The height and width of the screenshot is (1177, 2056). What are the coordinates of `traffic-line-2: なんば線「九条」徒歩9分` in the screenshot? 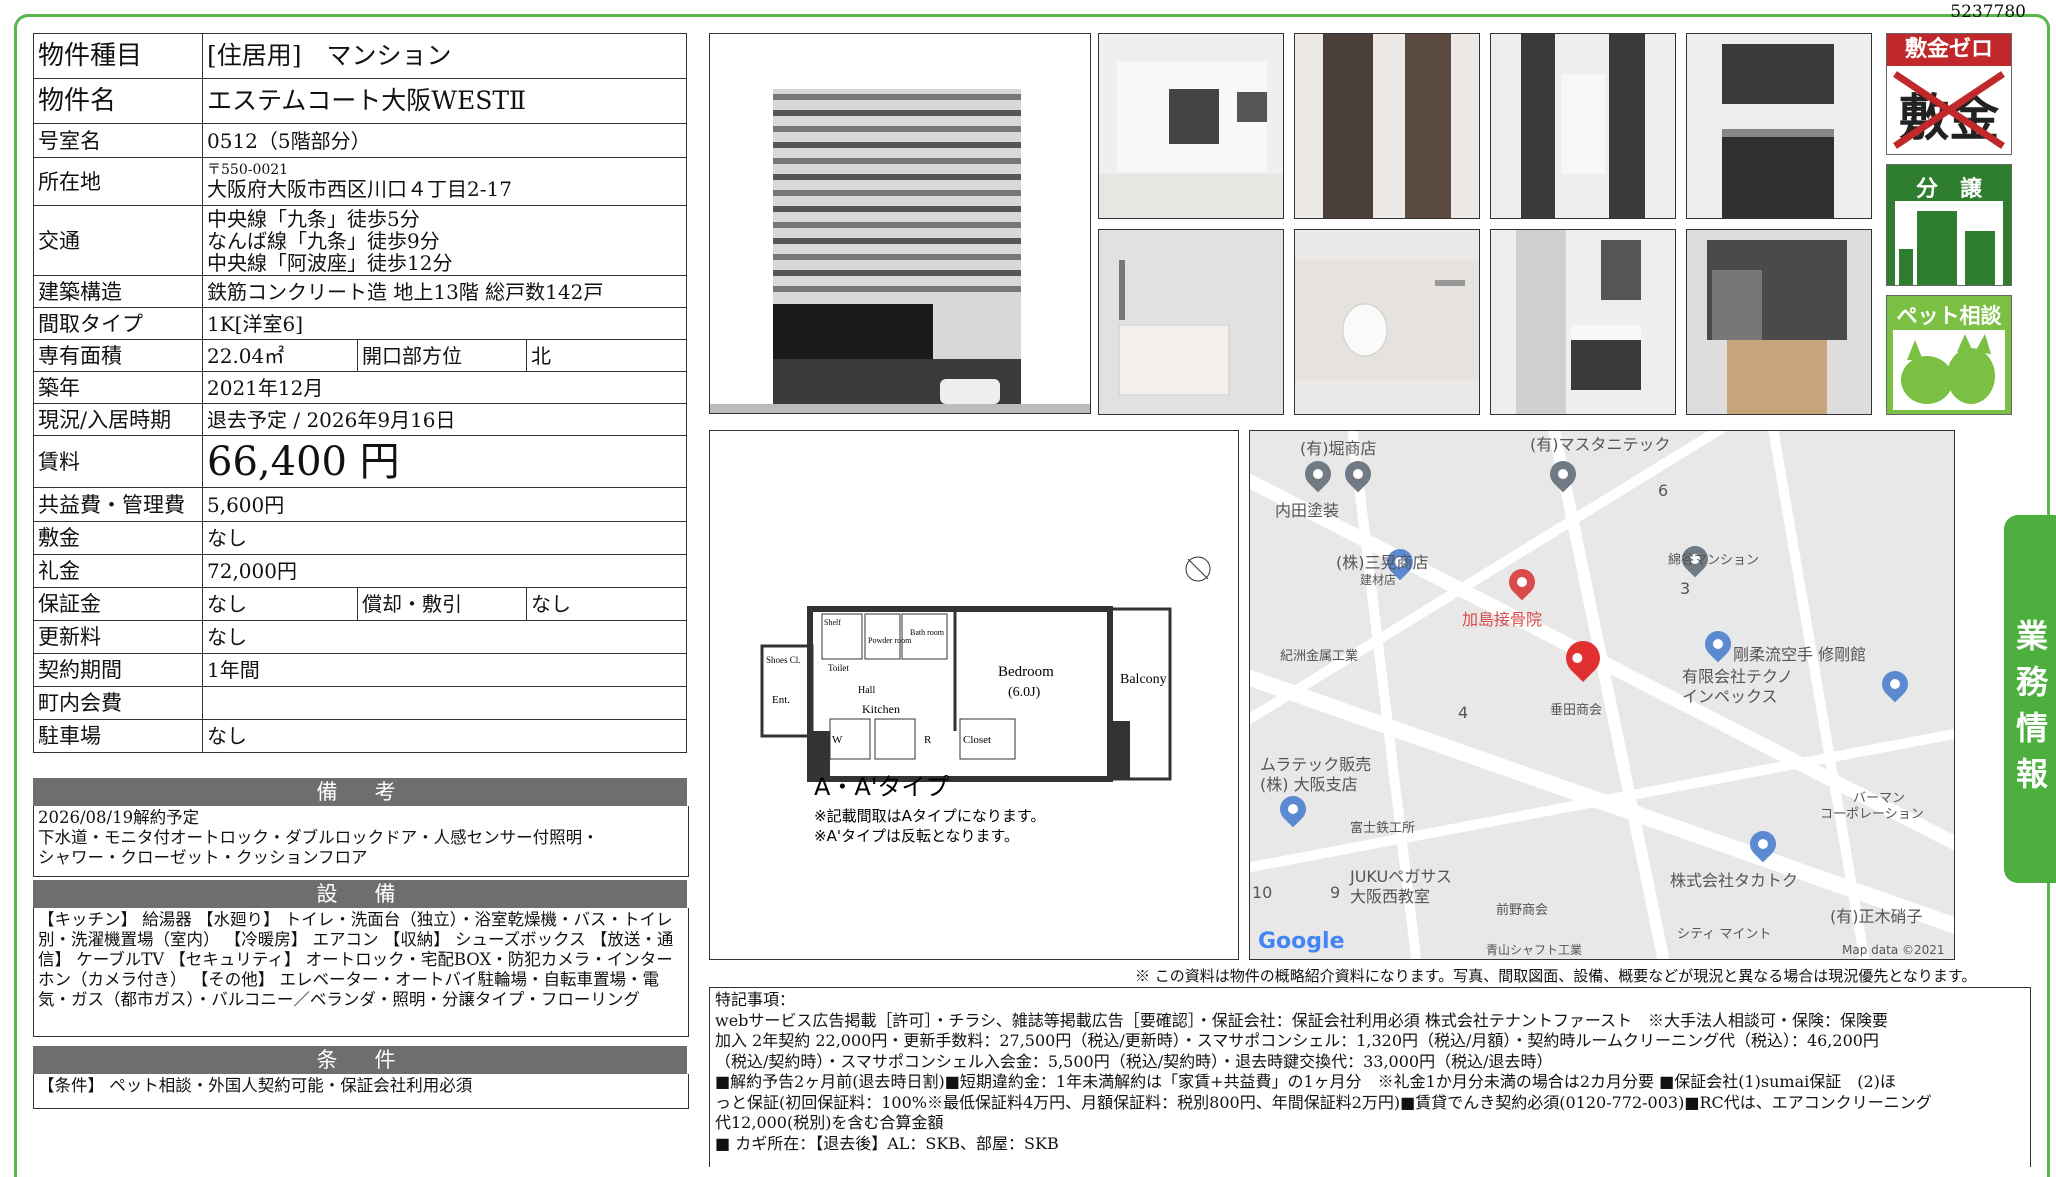 It's located at (323, 240).